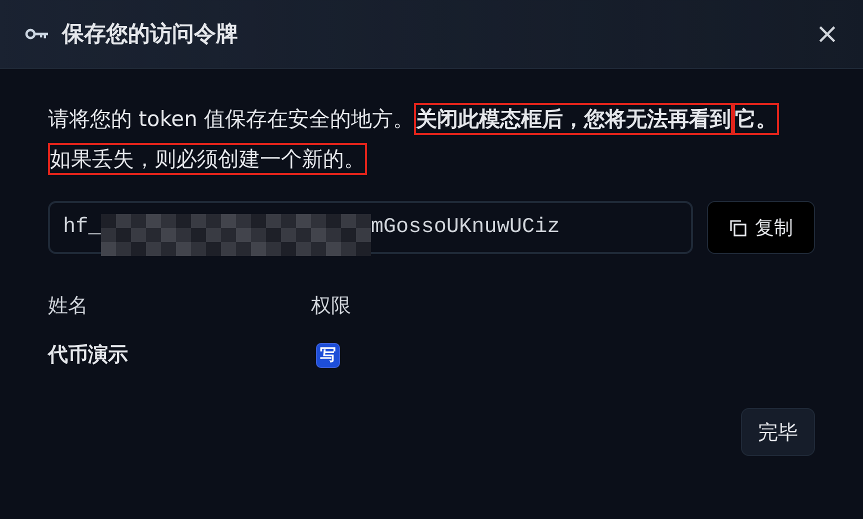 The image size is (863, 519). What do you see at coordinates (207, 159) in the screenshot?
I see `highlighted-text: 如果丢失，则必须创建一个新的。` at bounding box center [207, 159].